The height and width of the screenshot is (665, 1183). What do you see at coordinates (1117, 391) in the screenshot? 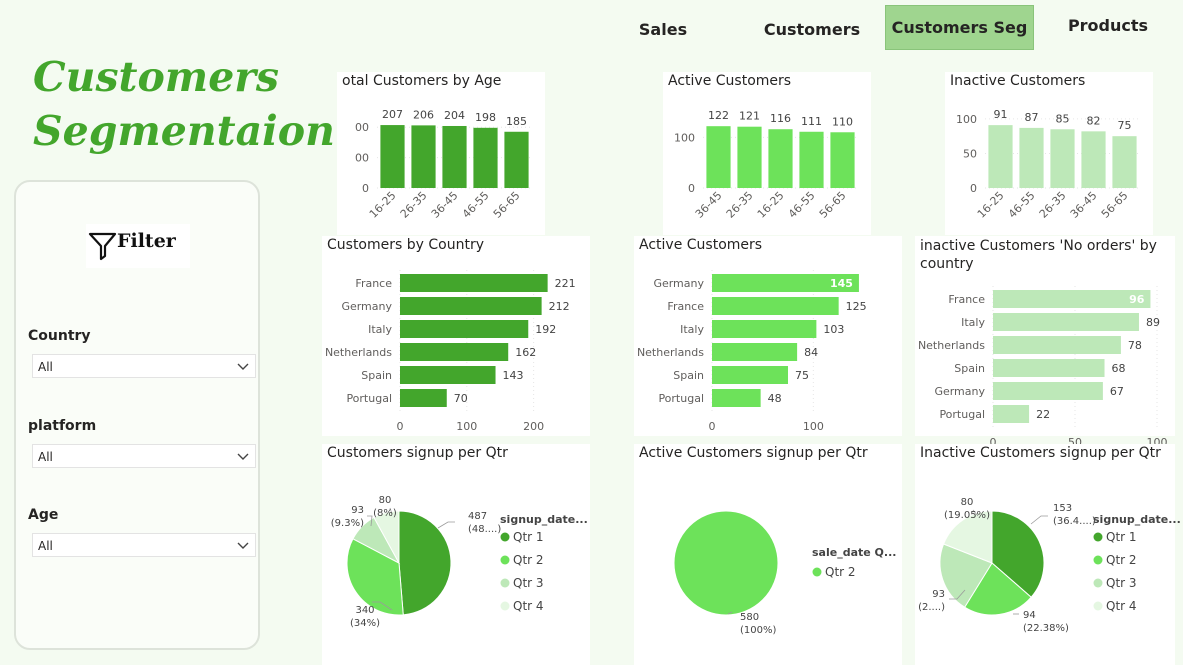
I see `data-label: 67` at bounding box center [1117, 391].